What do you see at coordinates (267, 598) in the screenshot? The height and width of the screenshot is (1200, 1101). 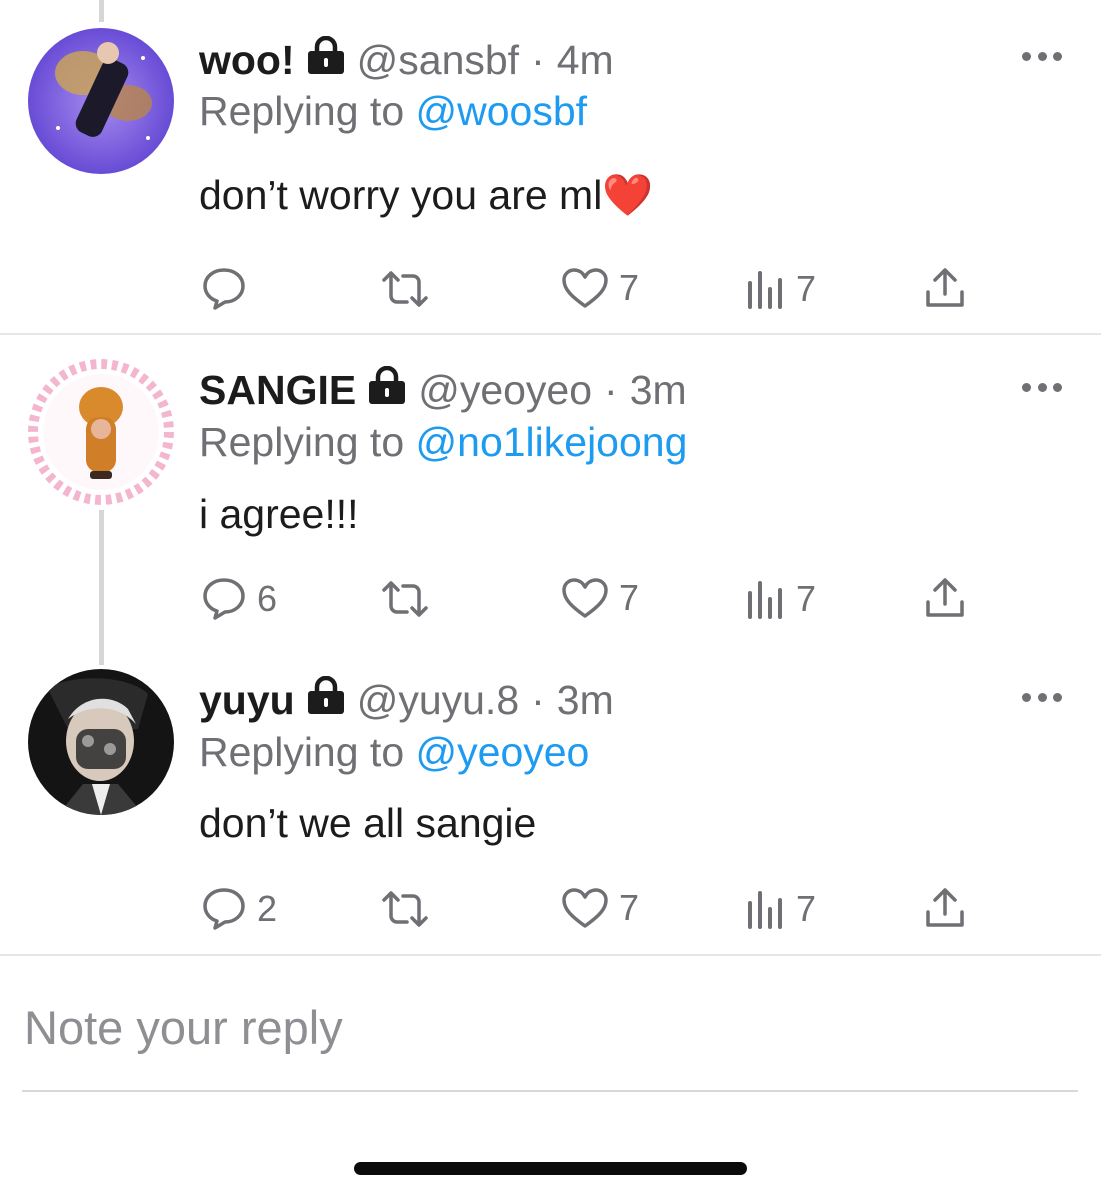 I see `reply-count: 6` at bounding box center [267, 598].